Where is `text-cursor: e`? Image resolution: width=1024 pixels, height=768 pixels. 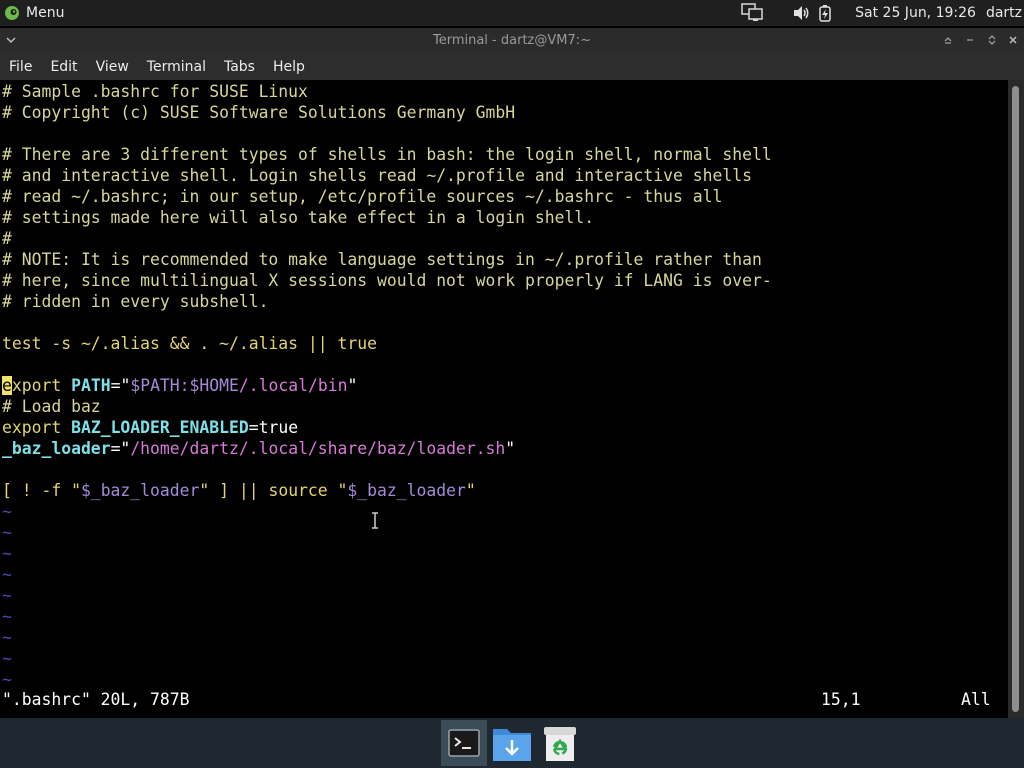 text-cursor: e is located at coordinates (7, 385).